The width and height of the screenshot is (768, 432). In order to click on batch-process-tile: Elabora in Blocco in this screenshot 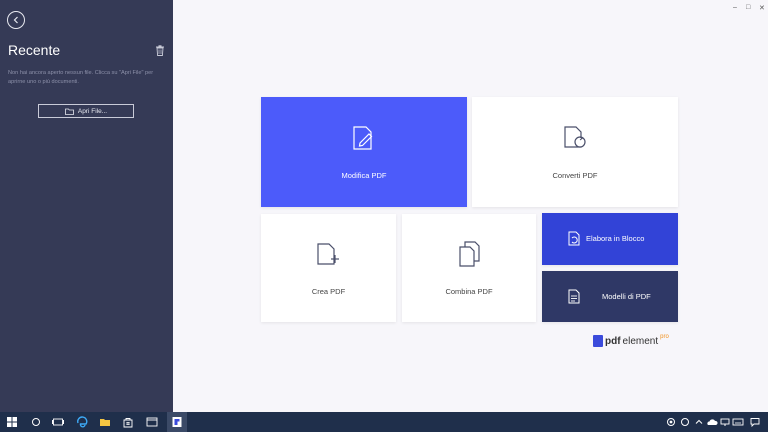, I will do `click(610, 239)`.